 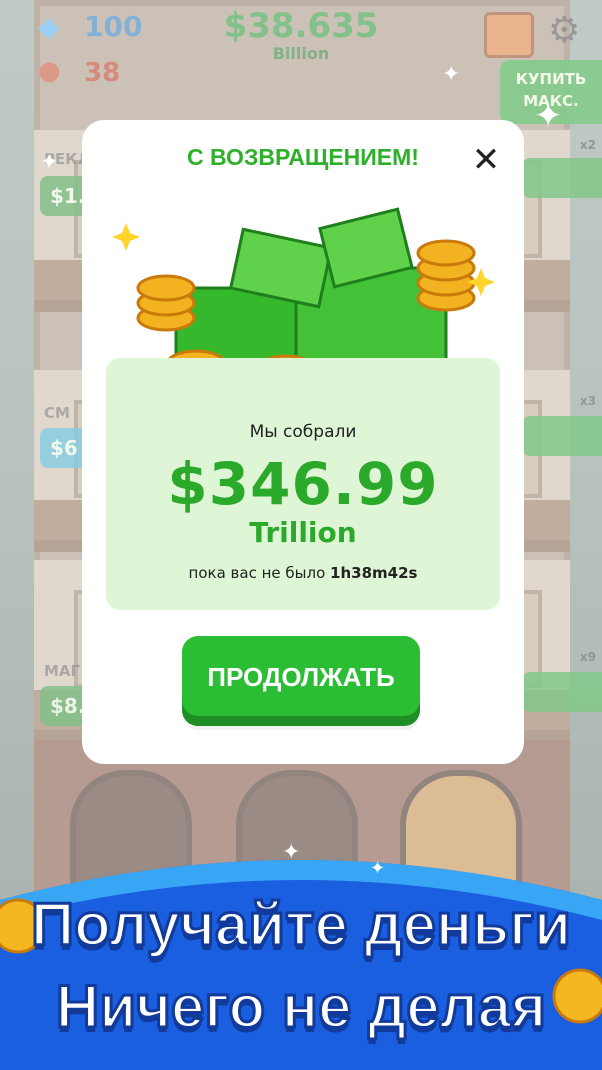 I want to click on away-duration: пока вас не было 1h38m42s, so click(x=303, y=573).